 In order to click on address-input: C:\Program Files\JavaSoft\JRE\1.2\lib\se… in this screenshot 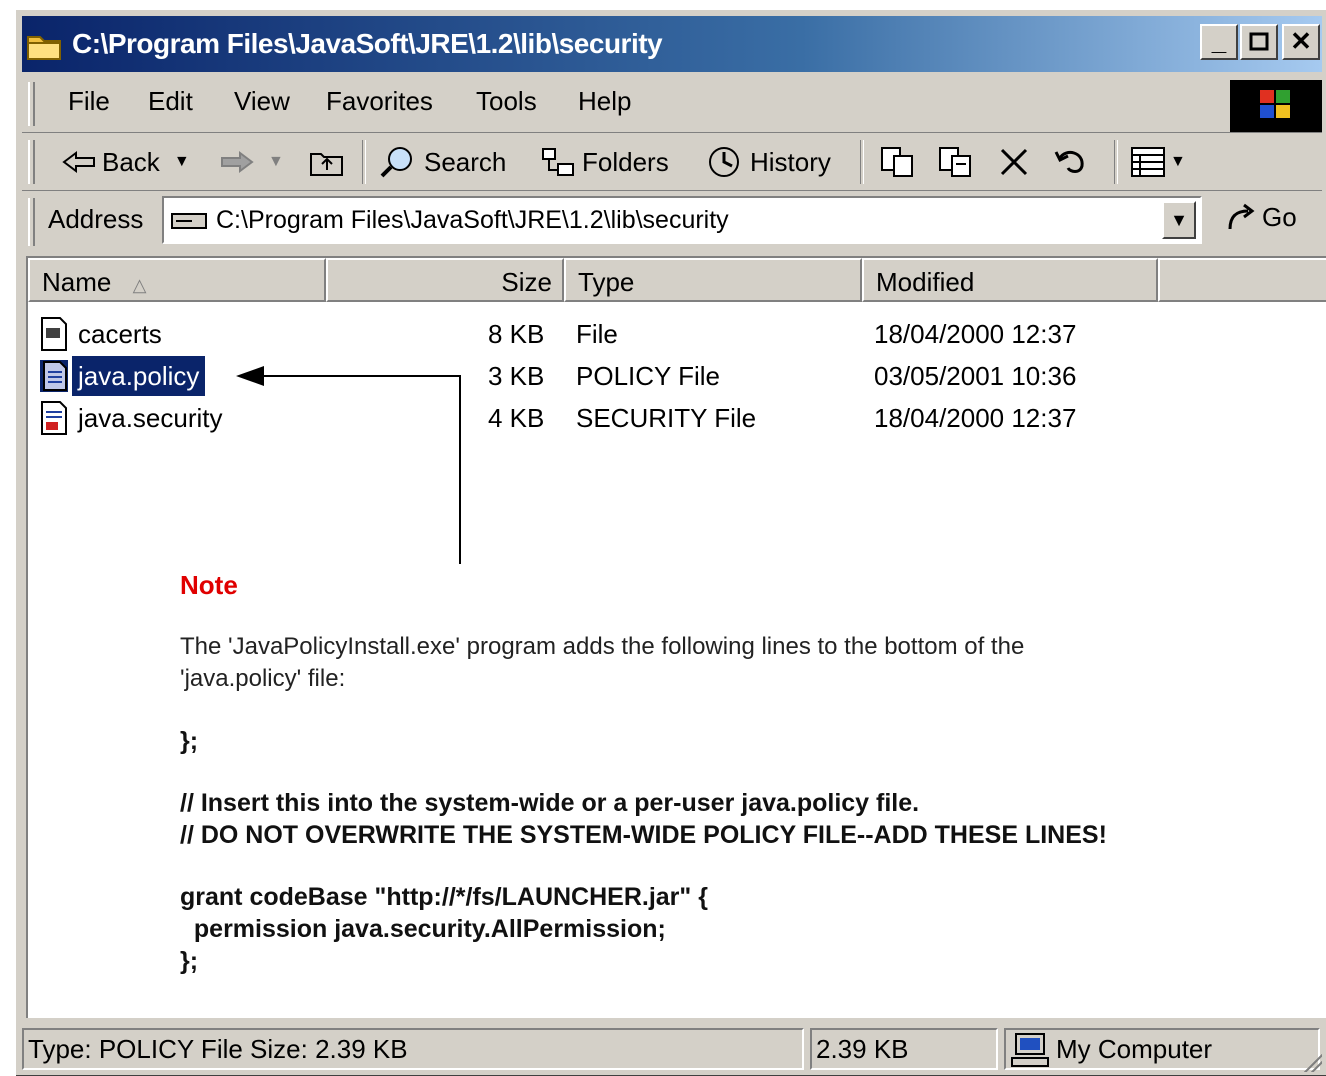, I will do `click(682, 220)`.